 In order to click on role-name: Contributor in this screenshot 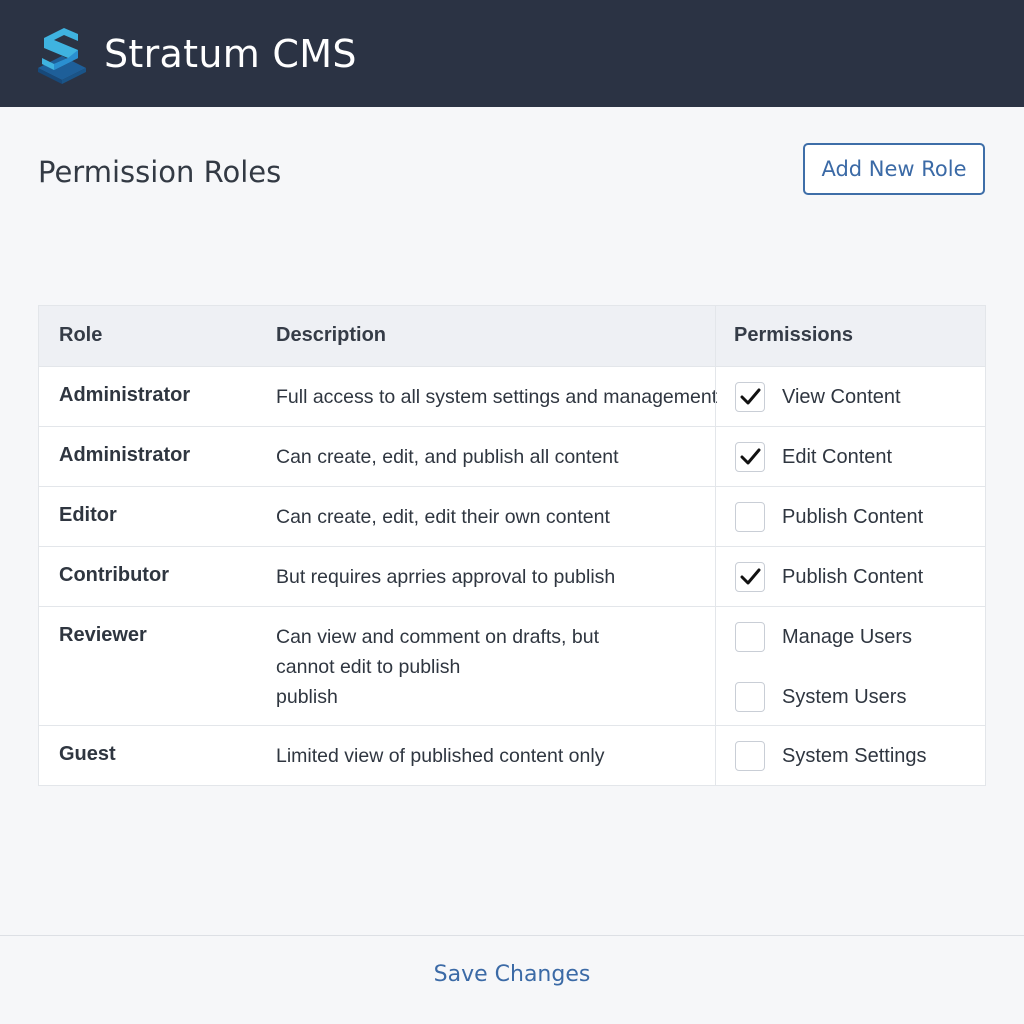, I will do `click(114, 575)`.